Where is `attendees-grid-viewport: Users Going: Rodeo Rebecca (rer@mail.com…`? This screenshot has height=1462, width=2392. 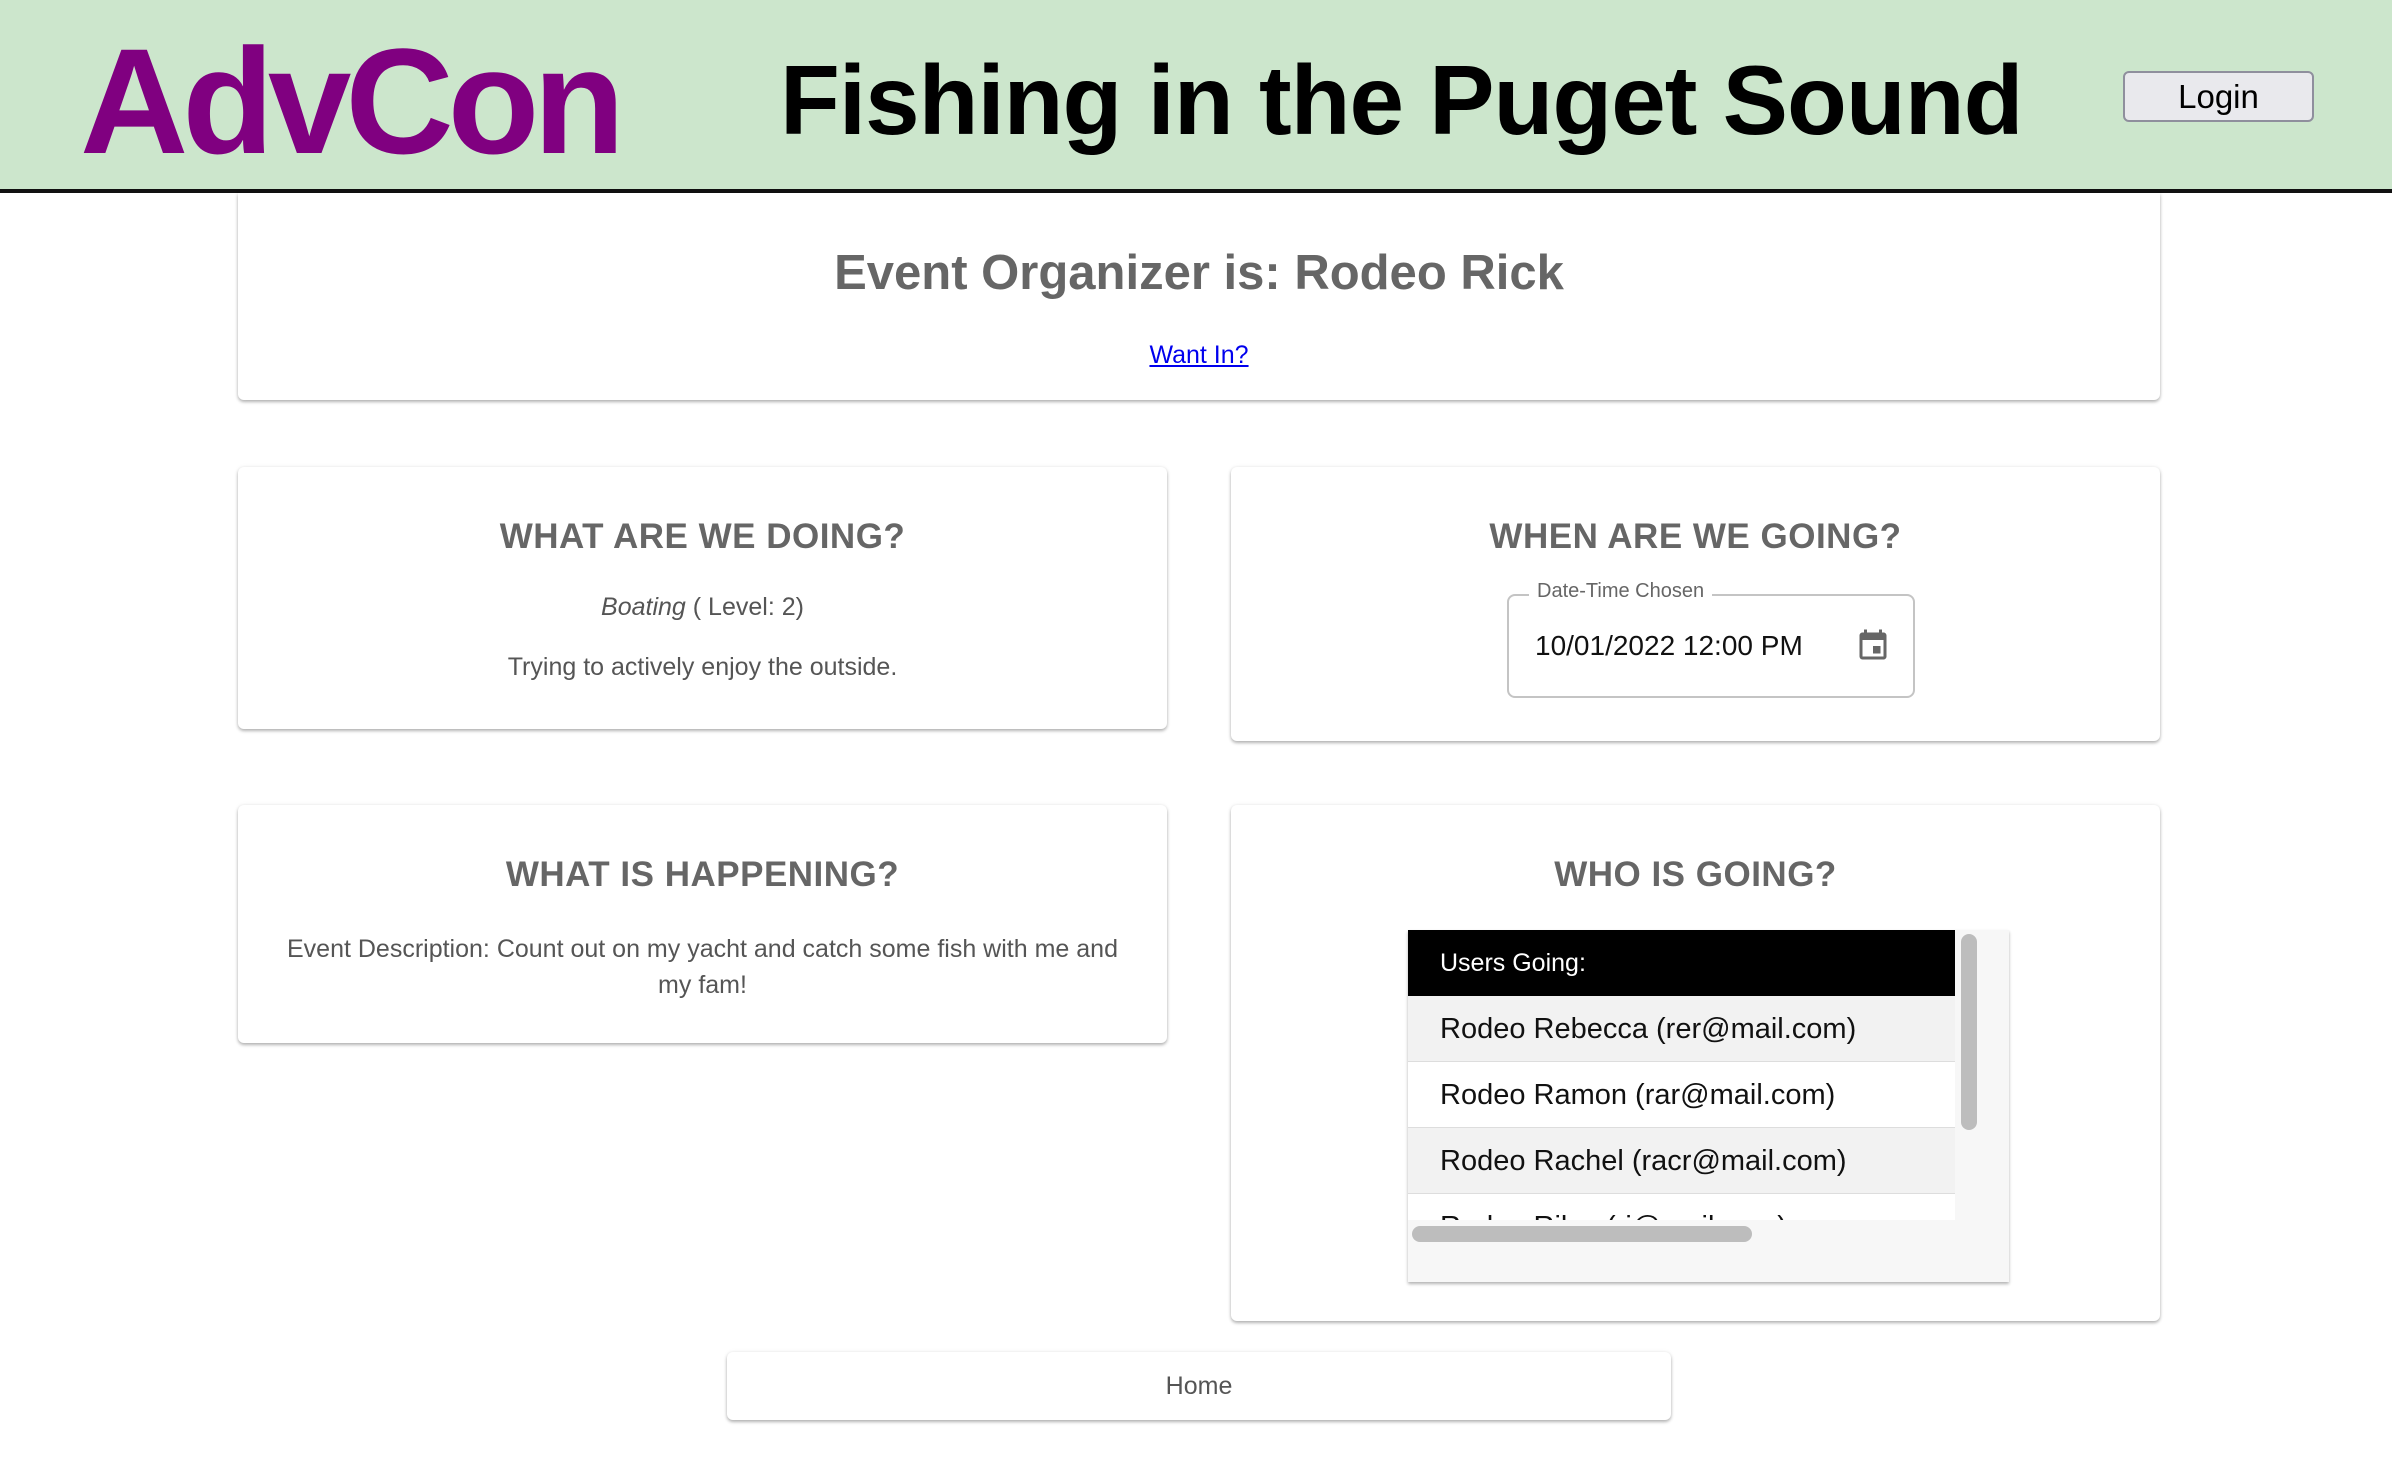 attendees-grid-viewport: Users Going: Rodeo Rebecca (rer@mail.com… is located at coordinates (1681, 1075).